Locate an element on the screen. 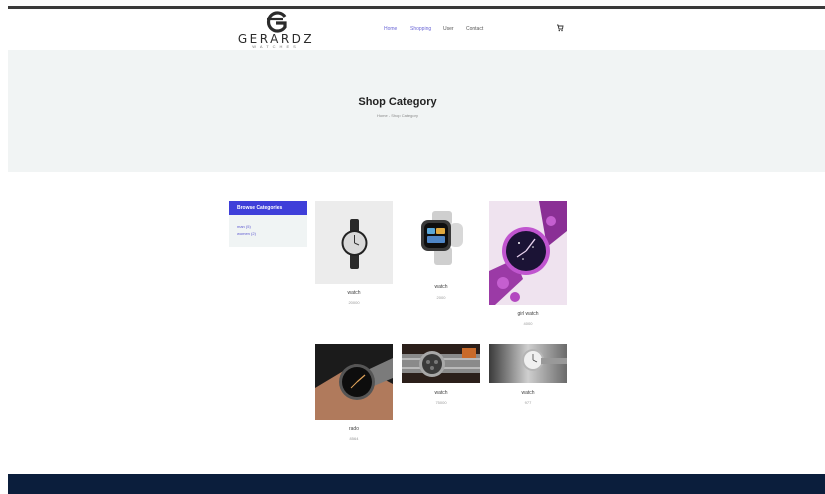 This screenshot has height=494, width=825. page-title: Shop Category is located at coordinates (397, 102).